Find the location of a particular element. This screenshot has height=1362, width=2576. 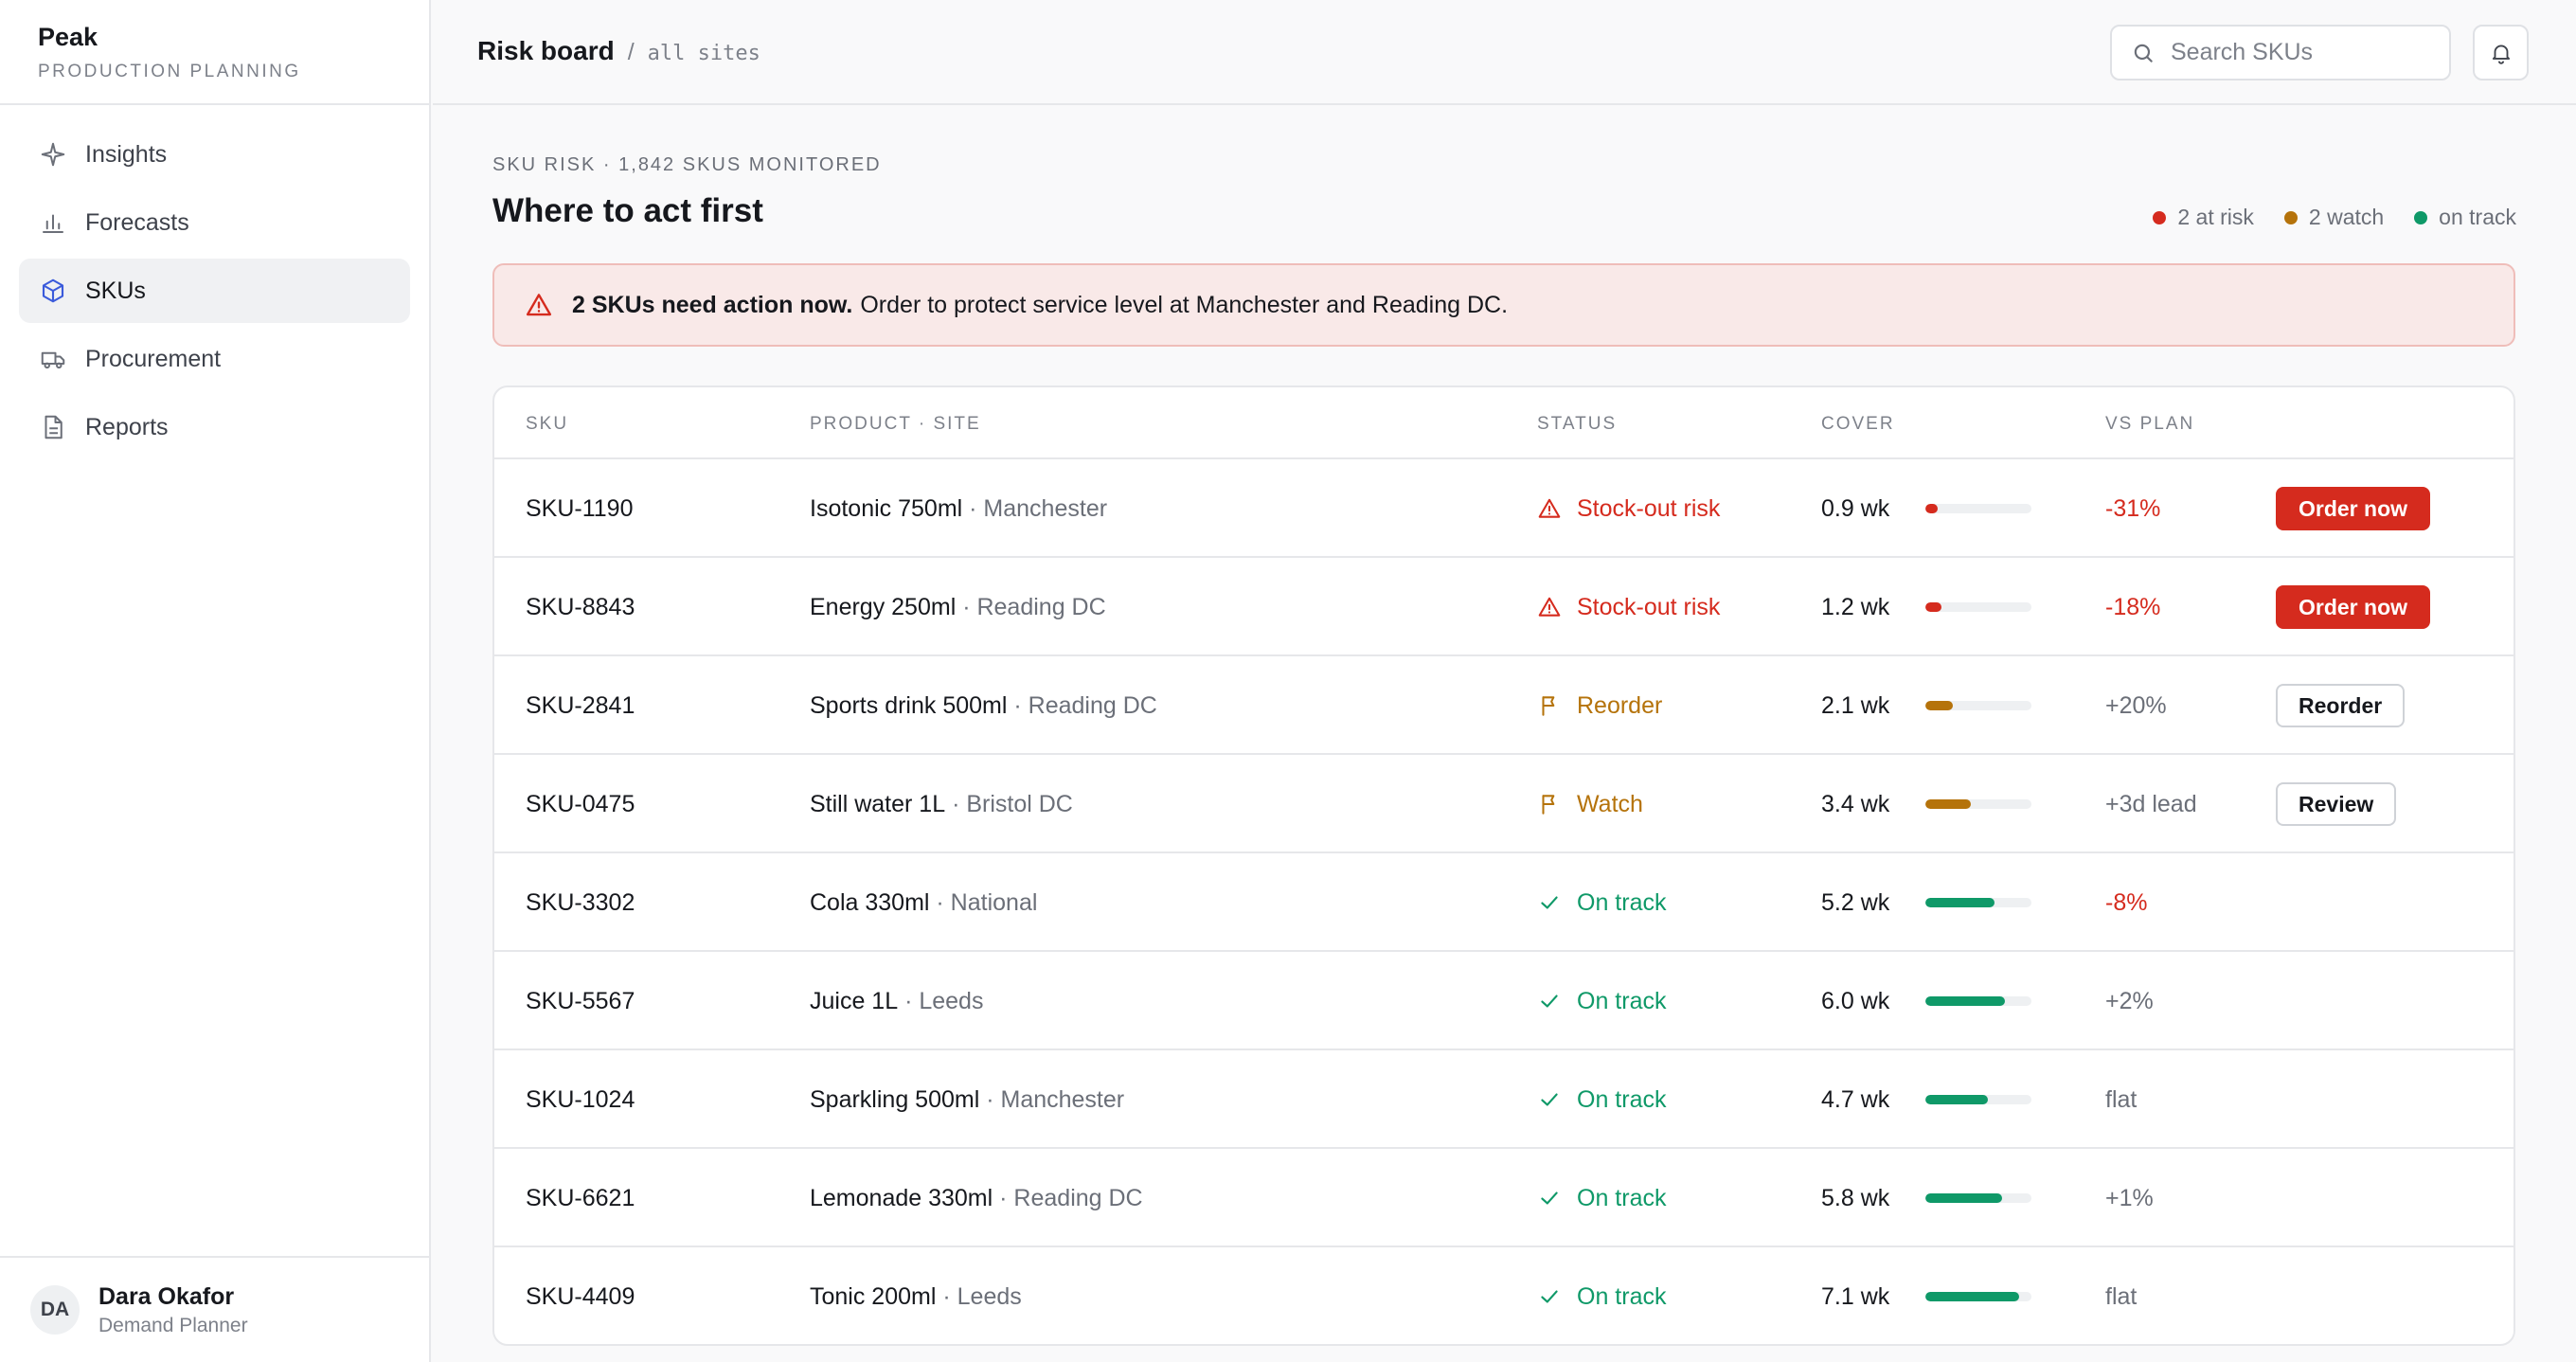

column-header-vs-plan: VS PLAN is located at coordinates (2149, 424).